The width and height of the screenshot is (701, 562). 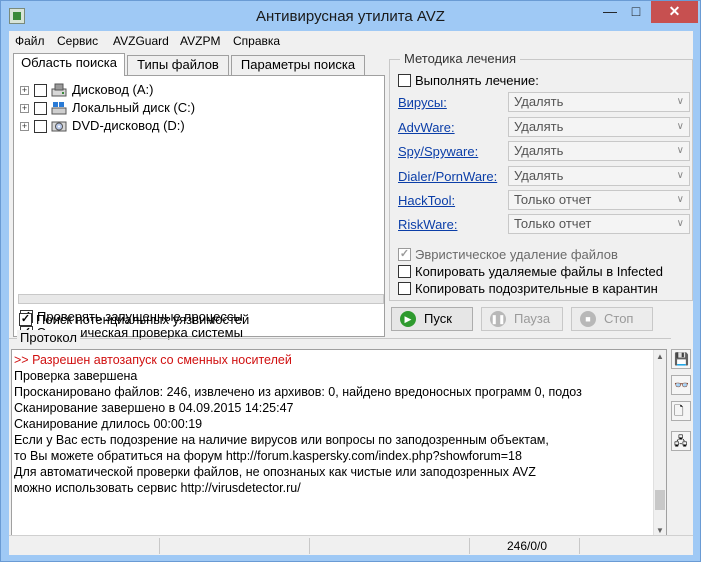 What do you see at coordinates (77, 41) in the screenshot?
I see `menu-service: Сервис` at bounding box center [77, 41].